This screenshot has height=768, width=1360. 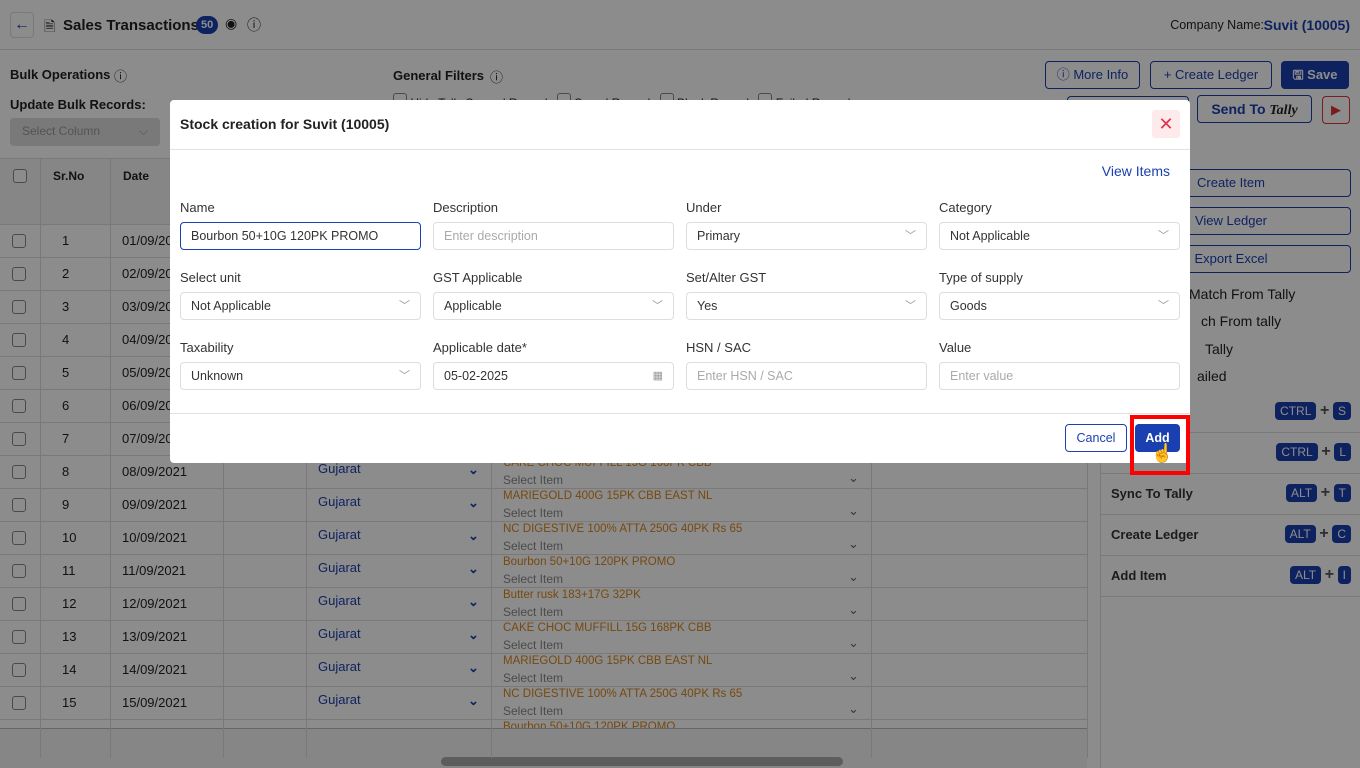 What do you see at coordinates (806, 306) in the screenshot?
I see `select-input: Yes ﹀` at bounding box center [806, 306].